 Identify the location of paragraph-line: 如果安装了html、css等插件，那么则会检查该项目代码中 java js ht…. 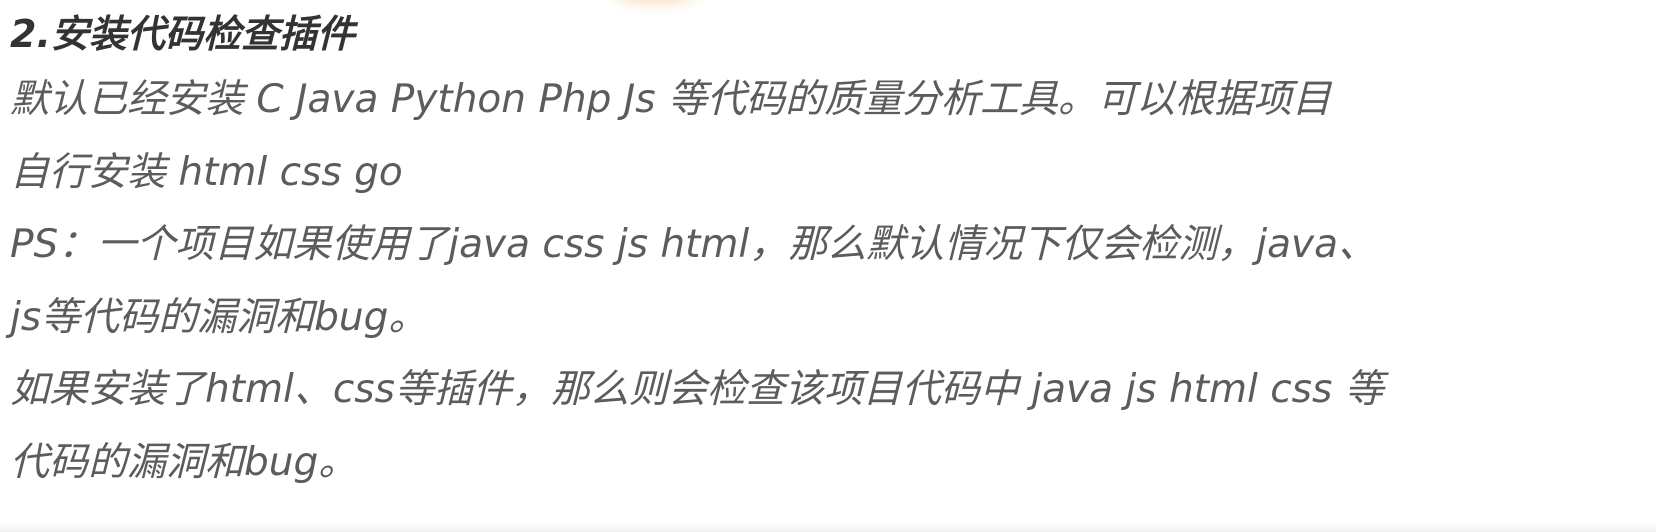
(697, 389).